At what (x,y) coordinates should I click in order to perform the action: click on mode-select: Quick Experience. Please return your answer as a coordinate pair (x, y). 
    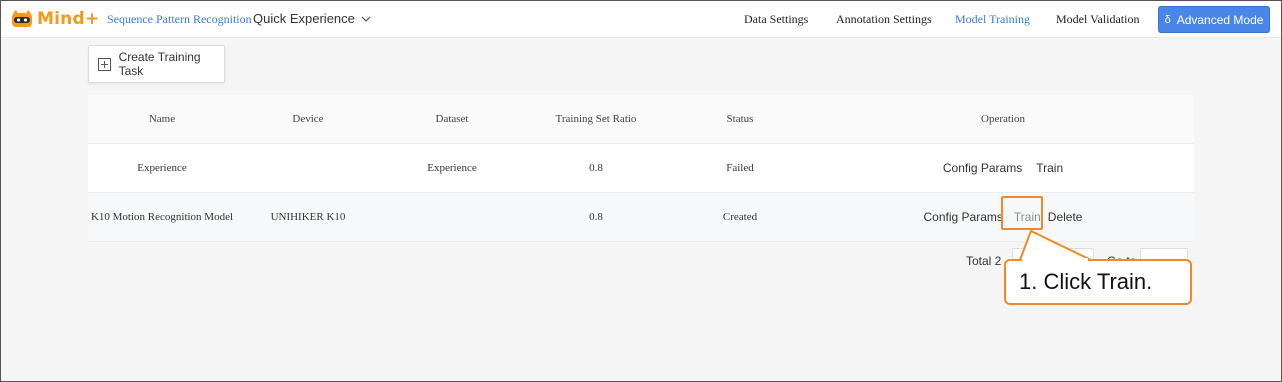
    Looking at the image, I should click on (312, 18).